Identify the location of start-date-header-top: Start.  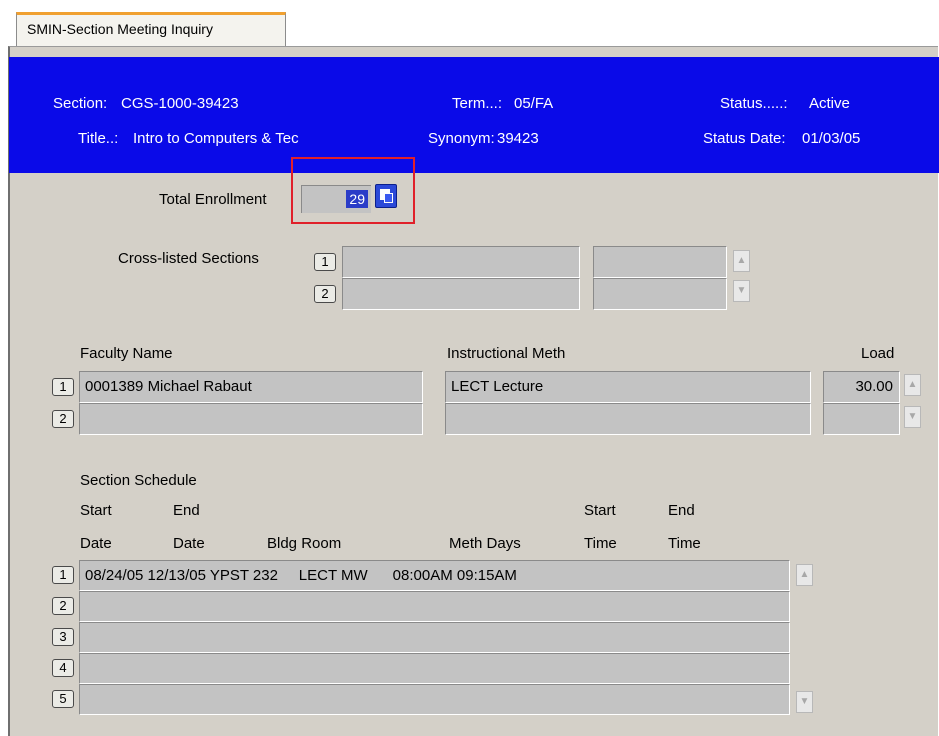
(96, 510).